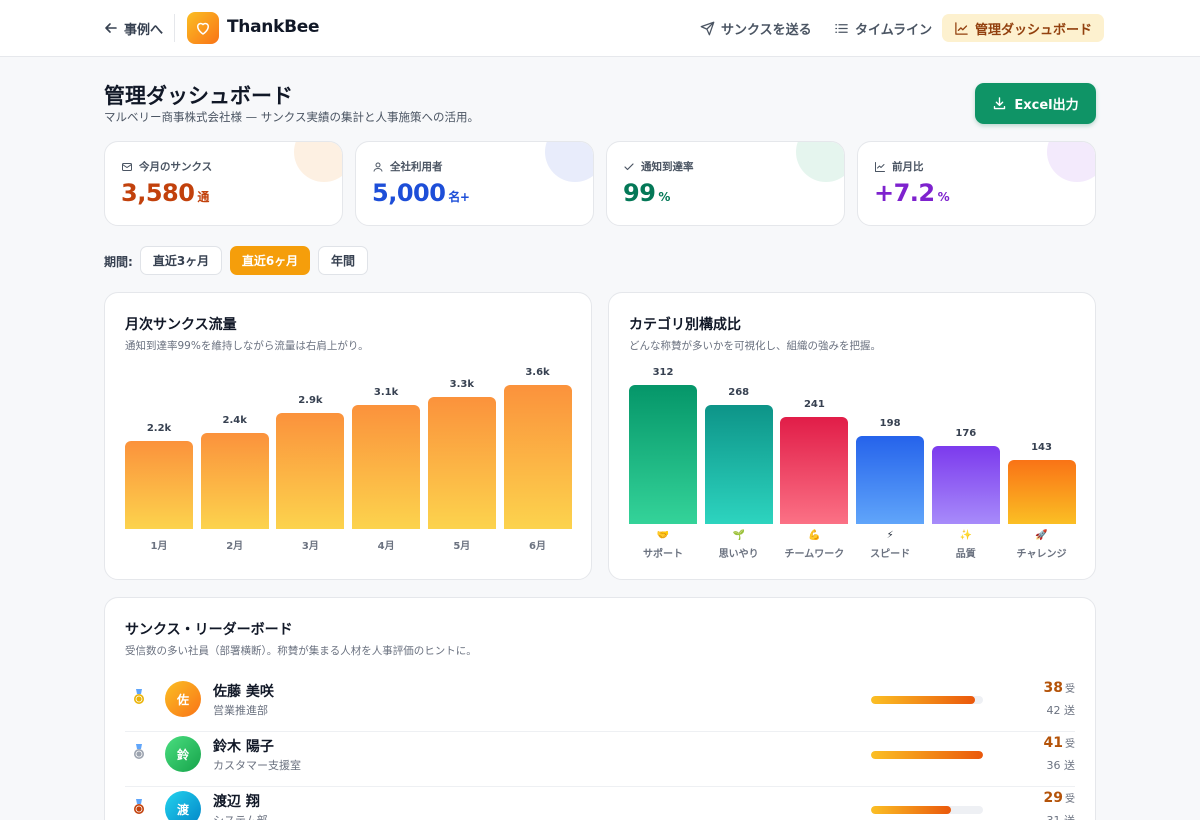 This screenshot has width=1200, height=820. Describe the element at coordinates (1053, 743) in the screenshot. I see `received-number: 41` at that location.